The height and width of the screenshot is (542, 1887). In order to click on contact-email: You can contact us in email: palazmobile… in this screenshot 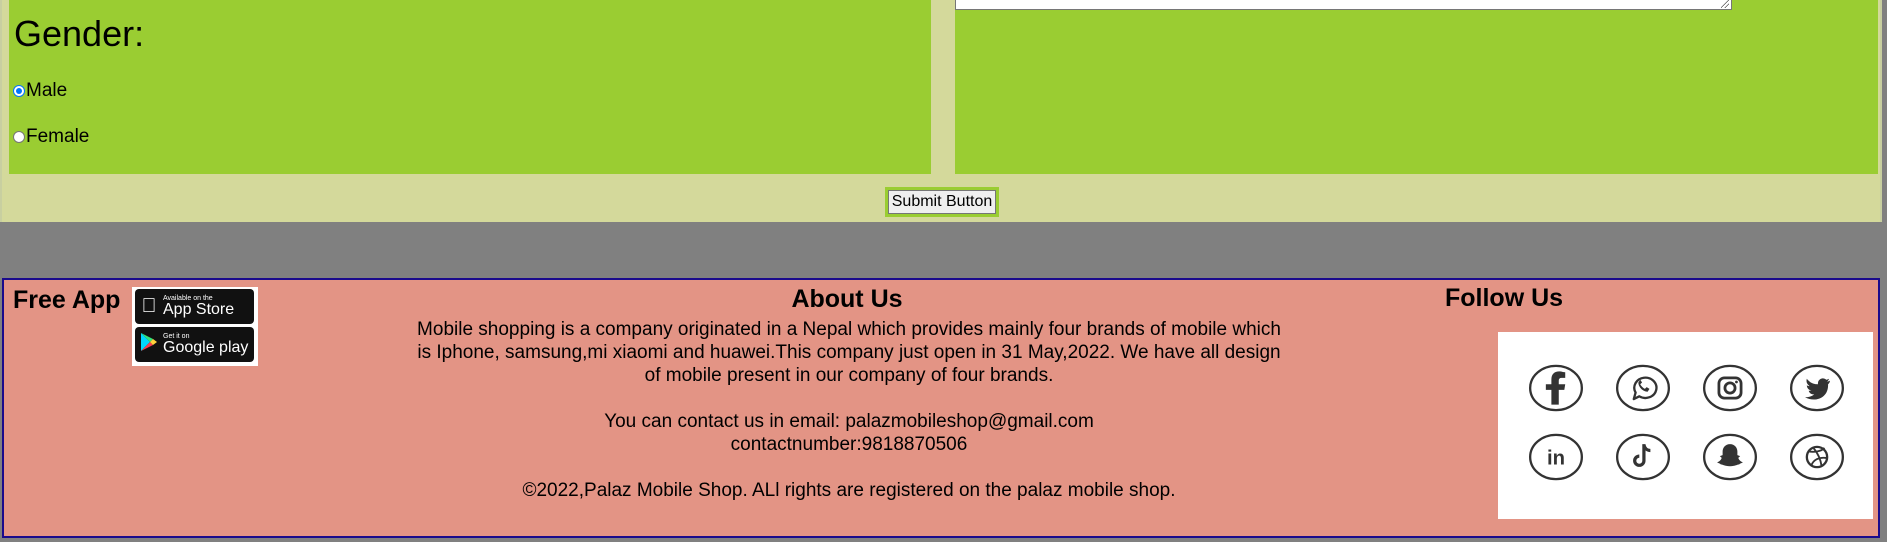, I will do `click(849, 421)`.